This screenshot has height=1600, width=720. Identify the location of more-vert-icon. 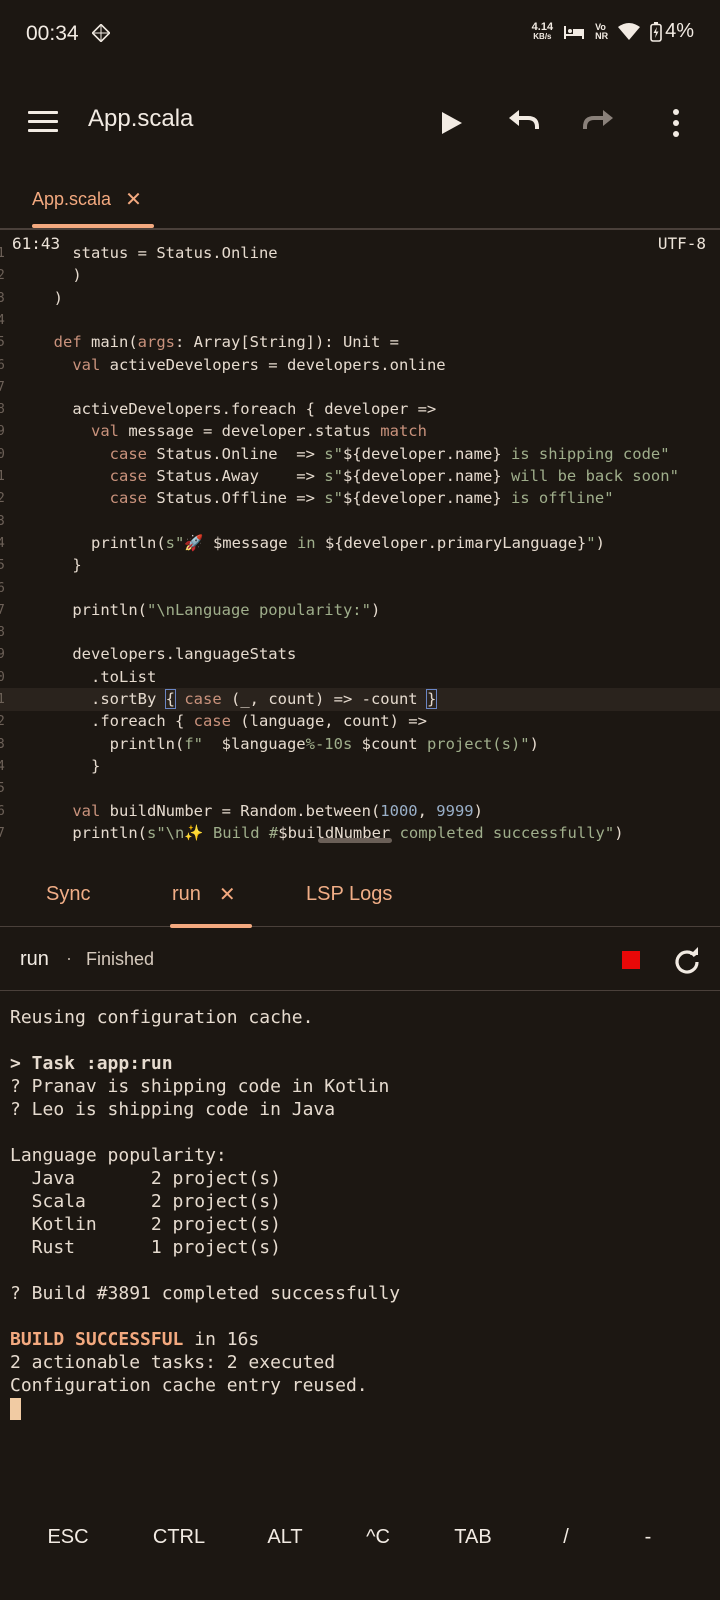
(676, 123).